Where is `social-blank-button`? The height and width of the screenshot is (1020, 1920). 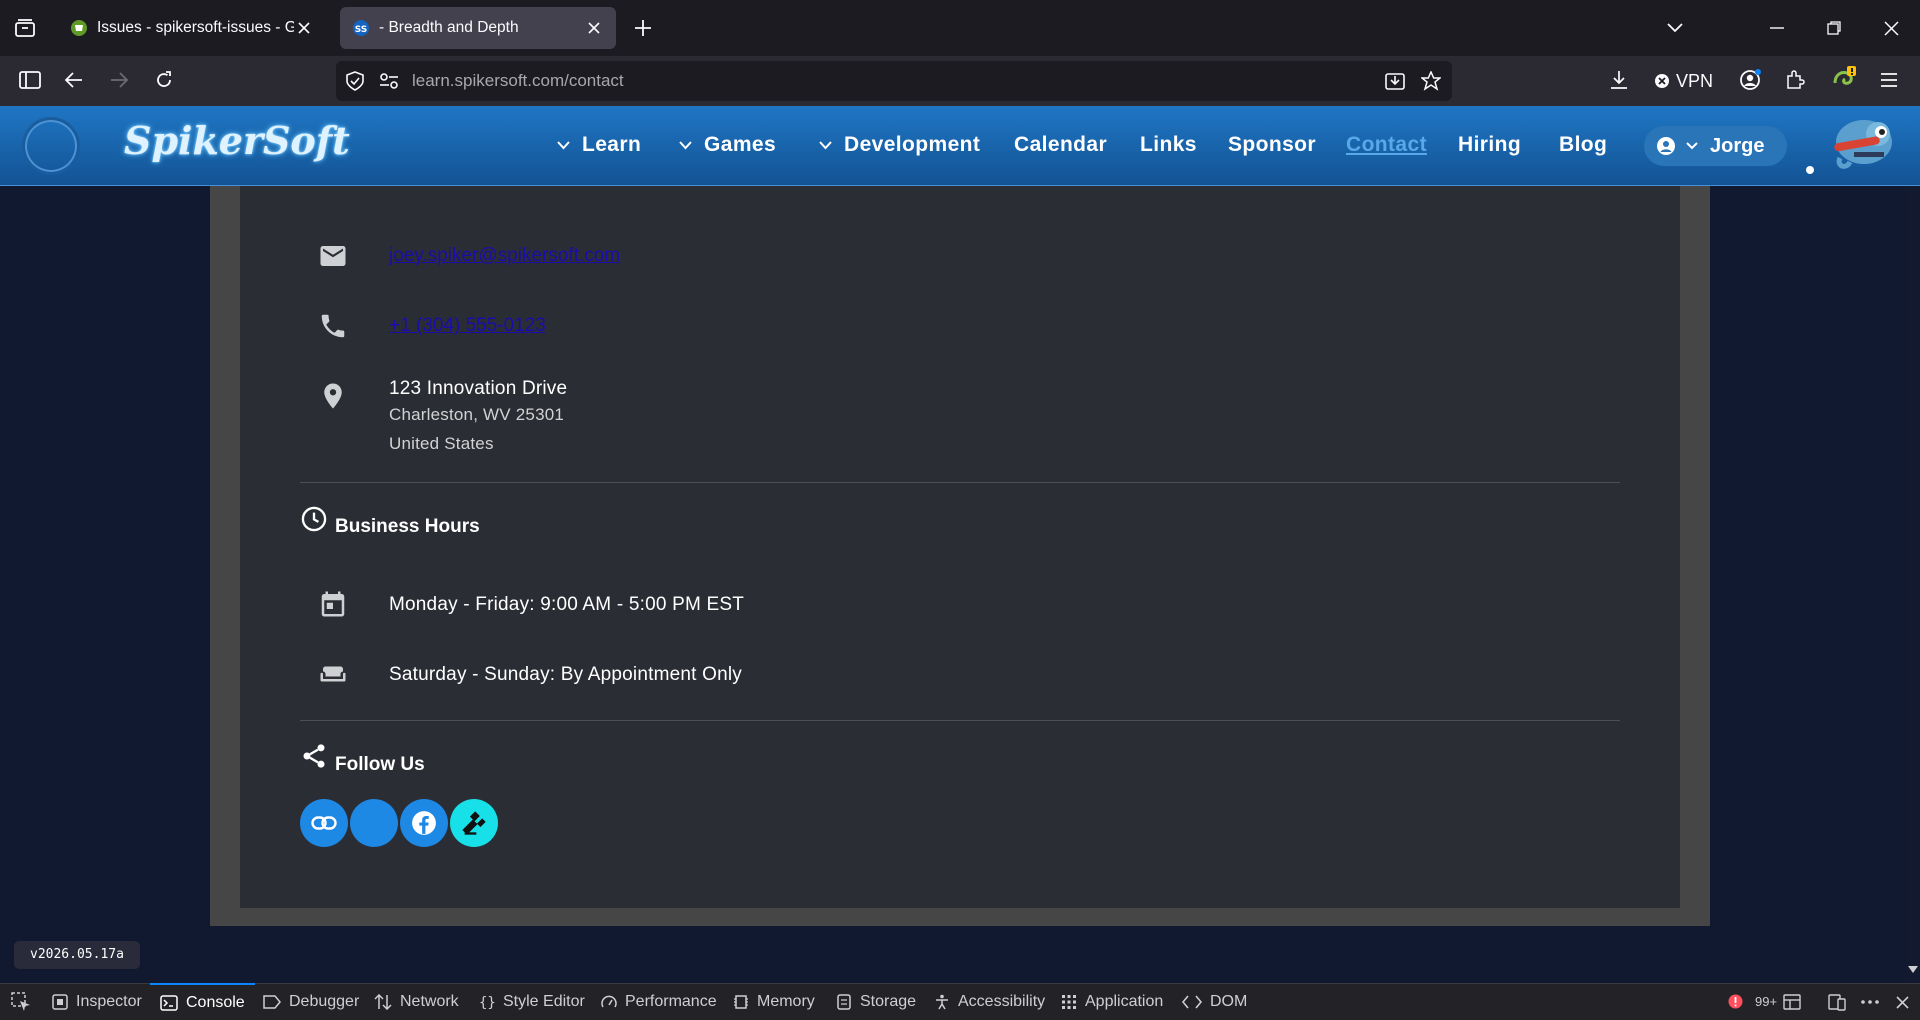 social-blank-button is located at coordinates (374, 823).